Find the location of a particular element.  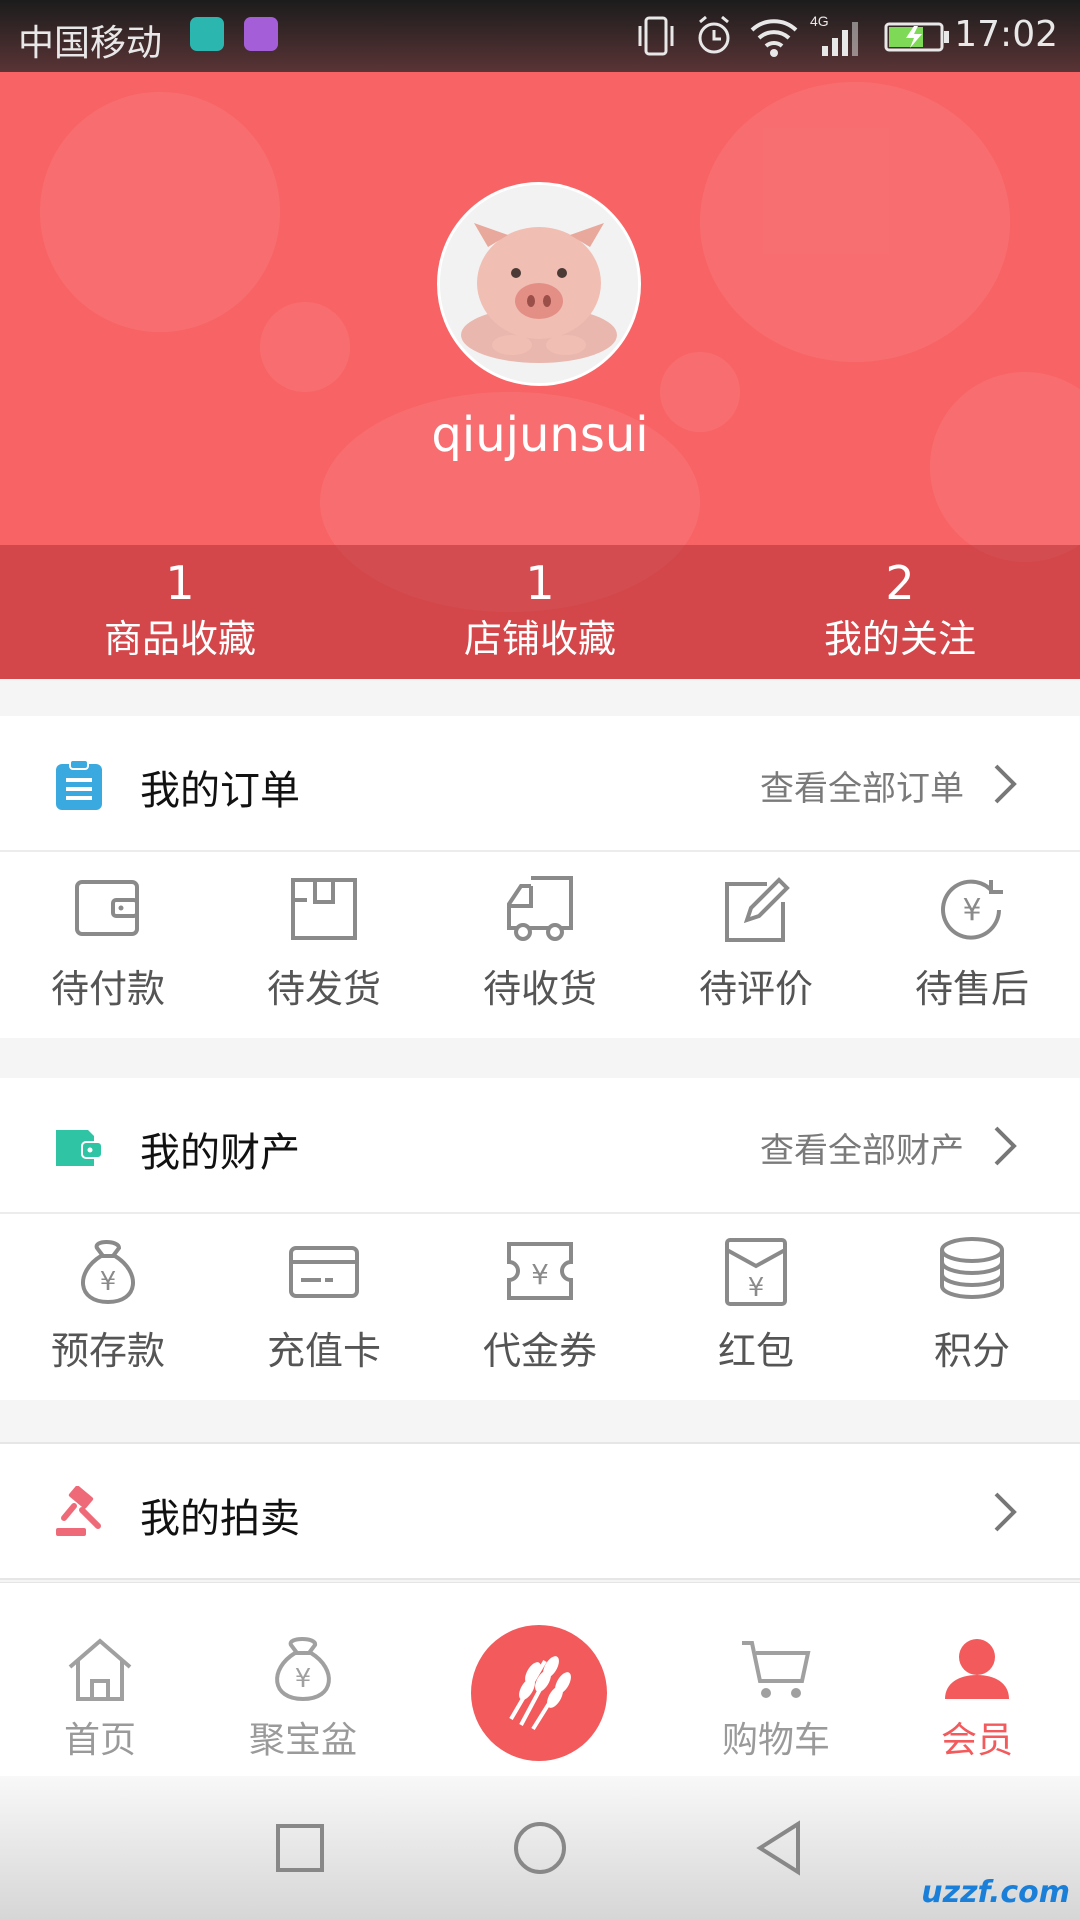

wallet-icon is located at coordinates (107, 908).